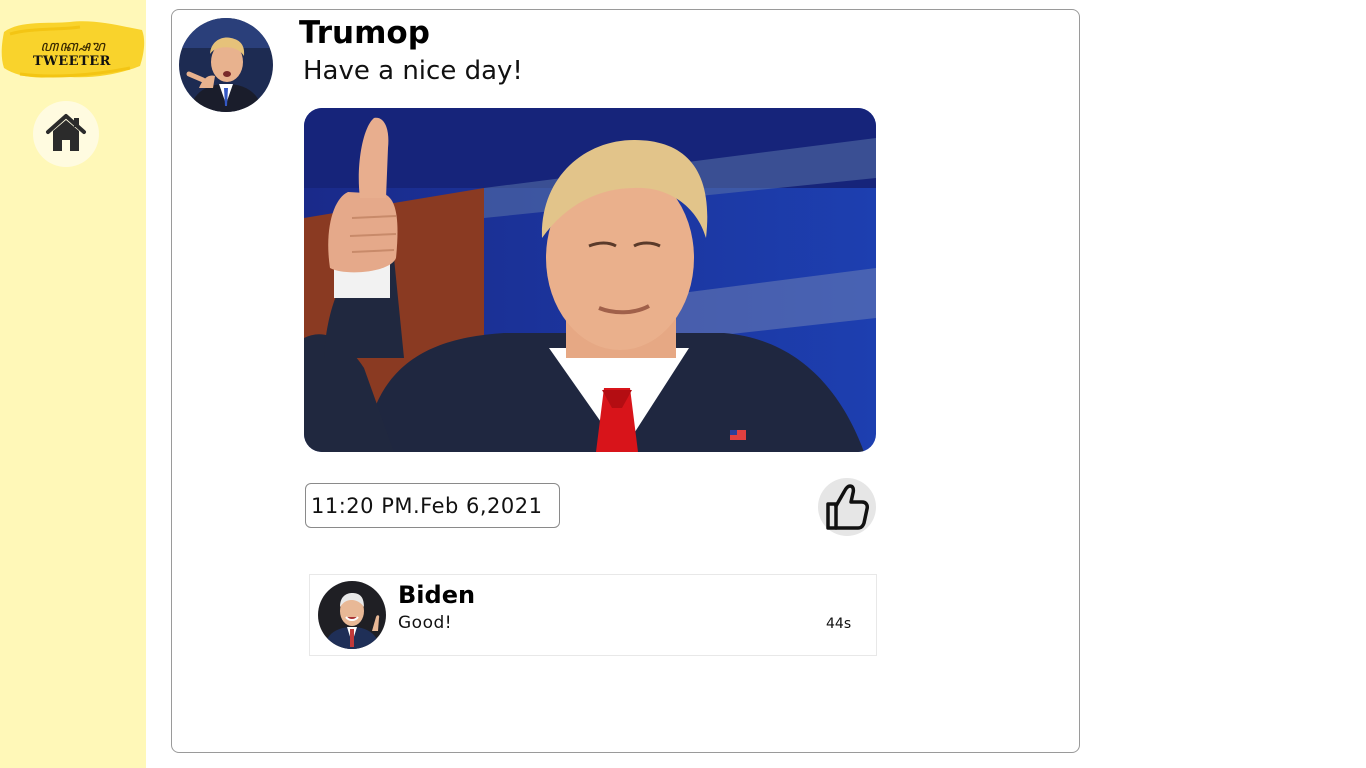  I want to click on like-button, so click(847, 507).